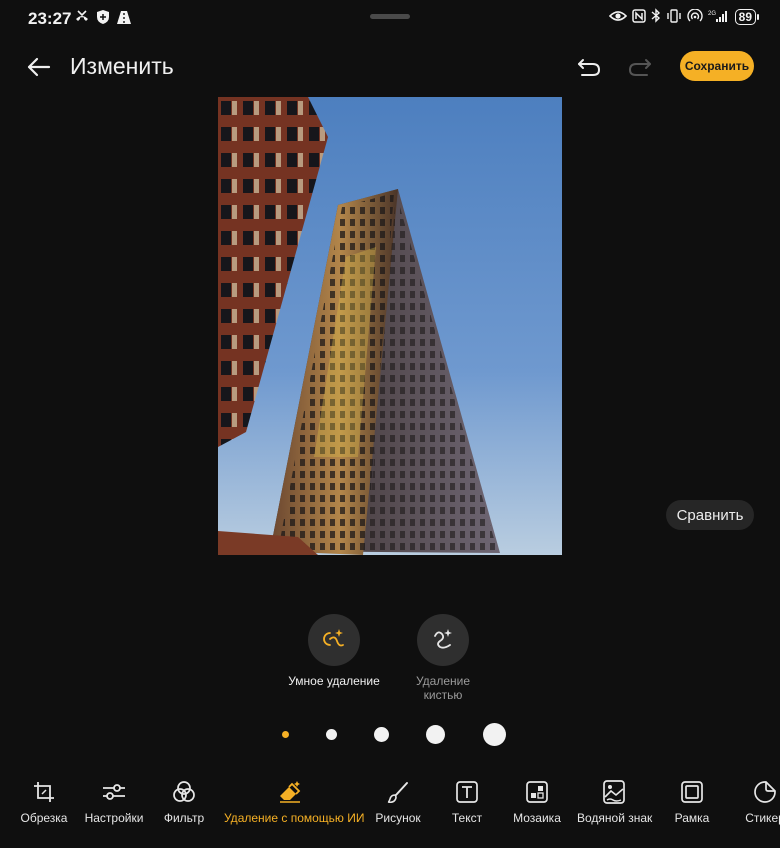  Describe the element at coordinates (114, 818) in the screenshot. I see `tool-label: Настройки` at that location.